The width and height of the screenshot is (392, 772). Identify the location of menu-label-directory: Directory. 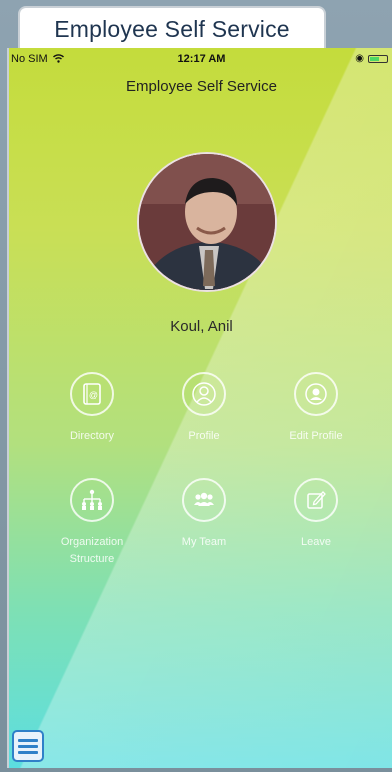
(91, 436).